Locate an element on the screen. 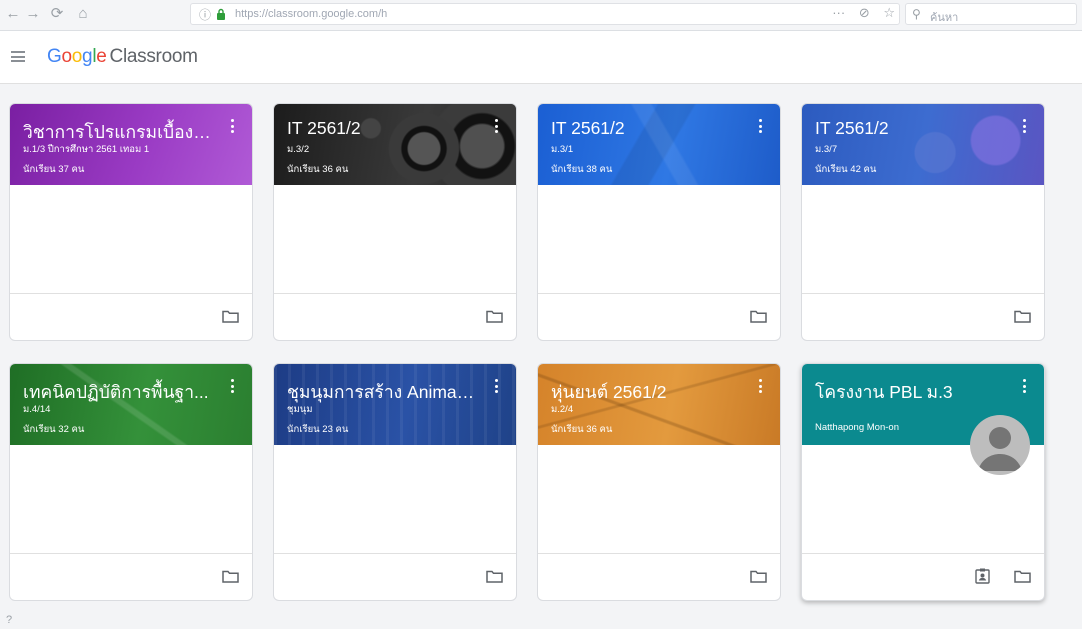 This screenshot has width=1082, height=629. student-count: นักเรียน 37 คน is located at coordinates (54, 169).